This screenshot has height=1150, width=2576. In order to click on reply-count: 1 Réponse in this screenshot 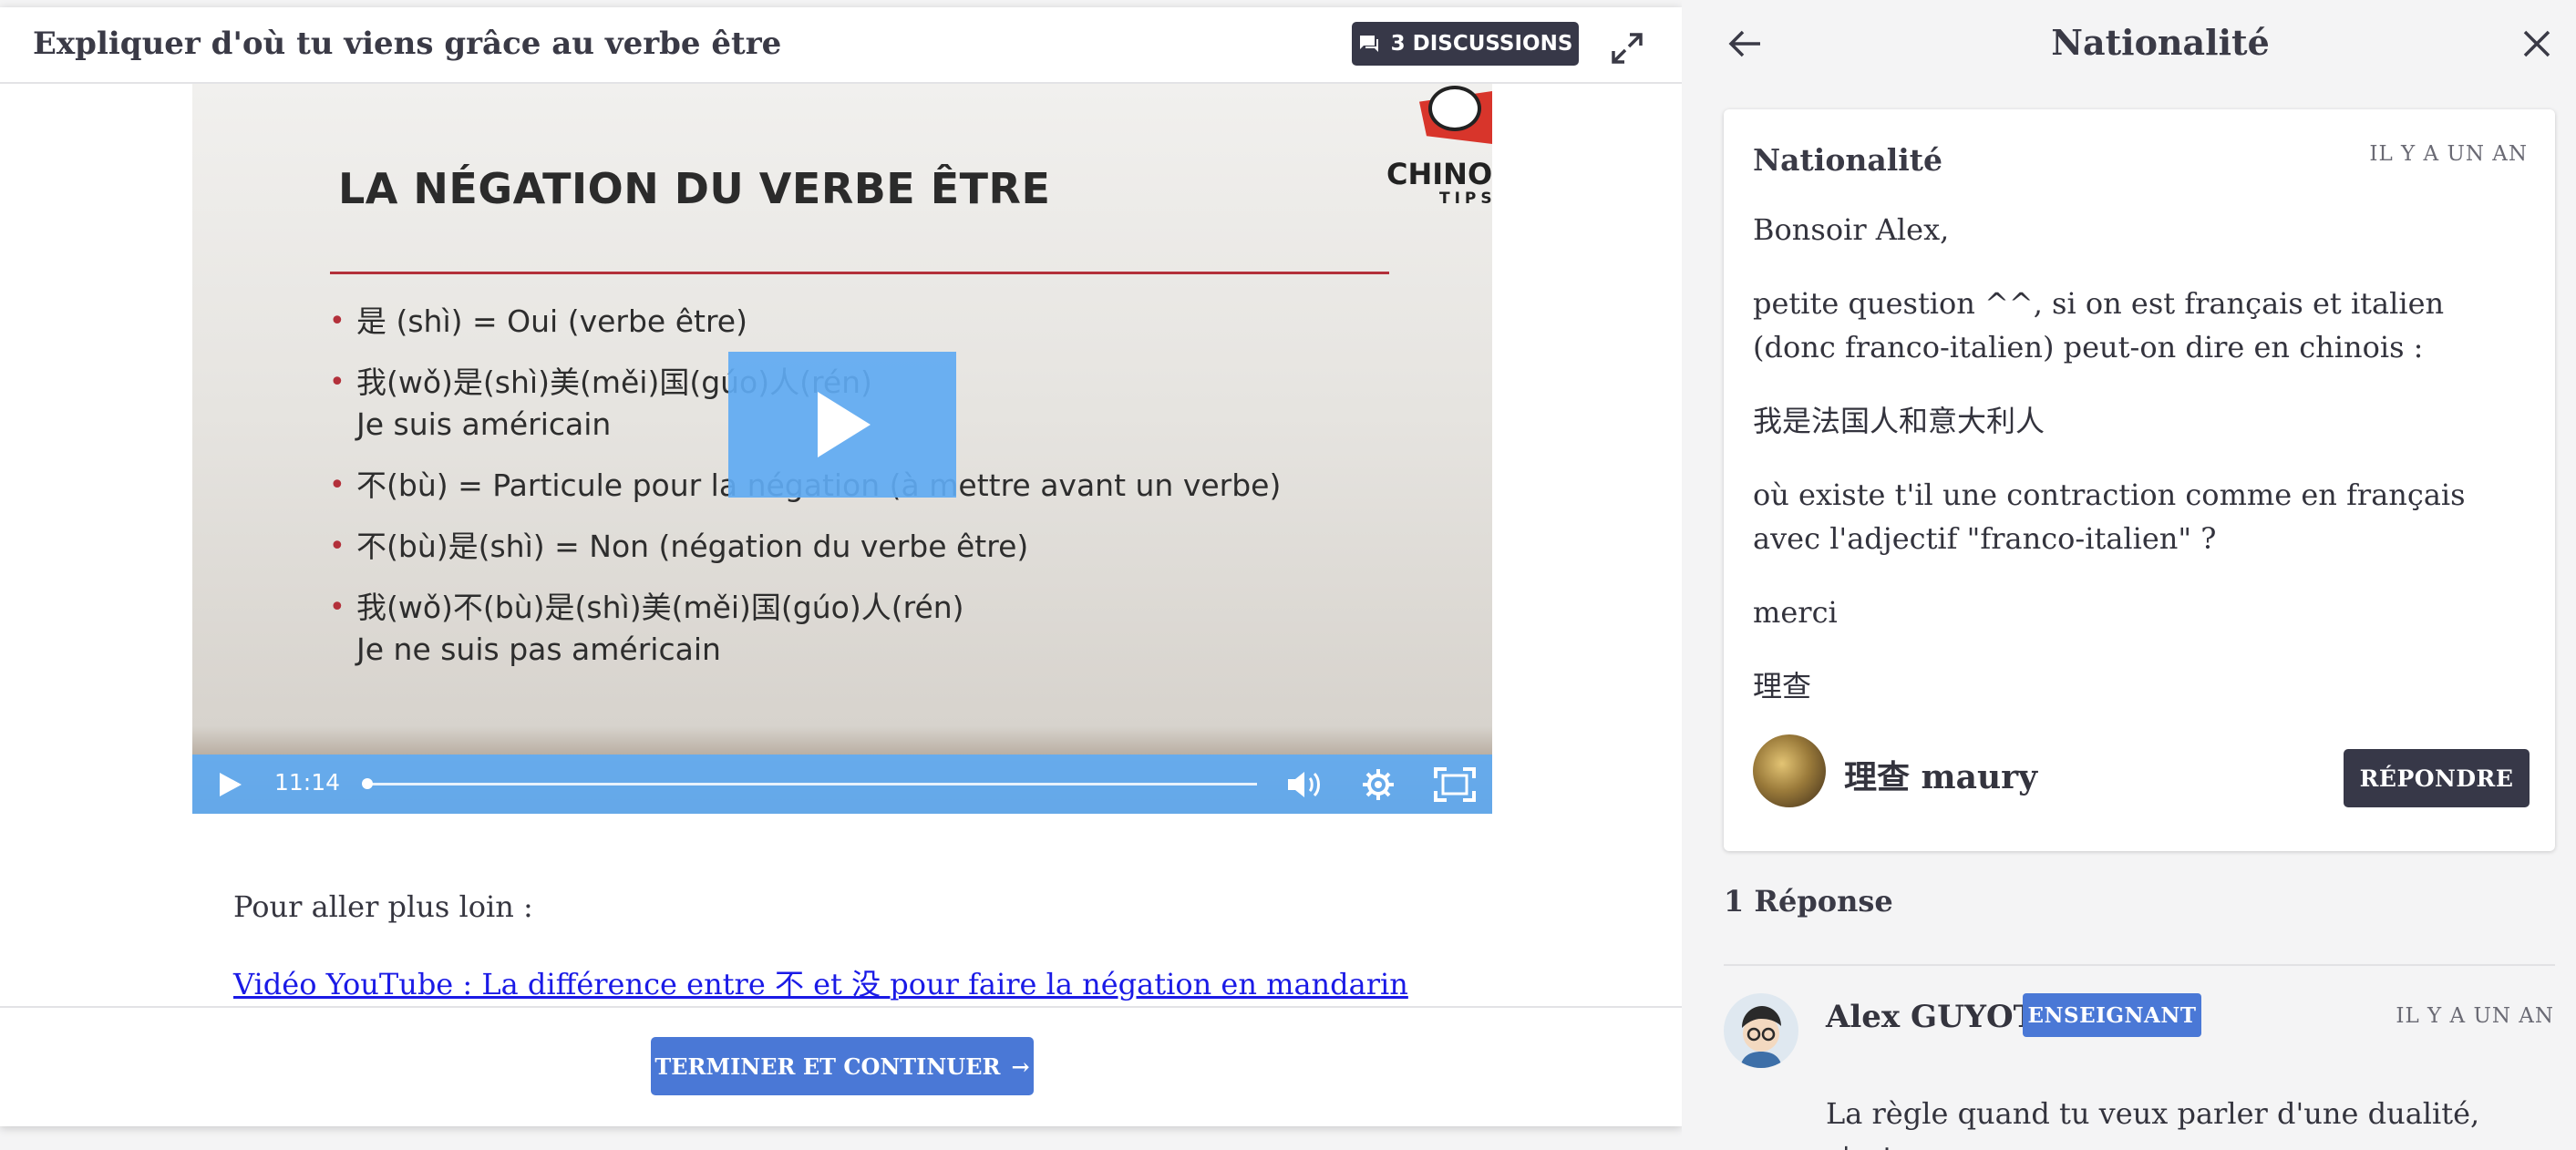, I will do `click(1808, 901)`.